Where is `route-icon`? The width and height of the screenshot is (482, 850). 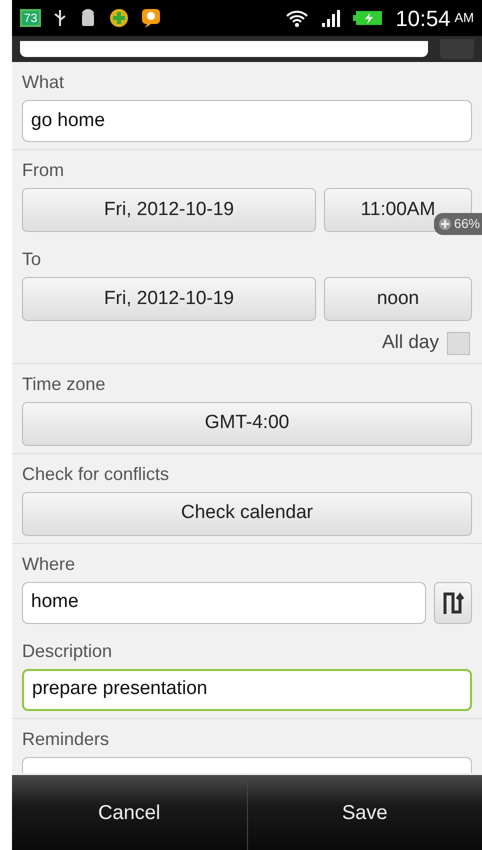
route-icon is located at coordinates (453, 603).